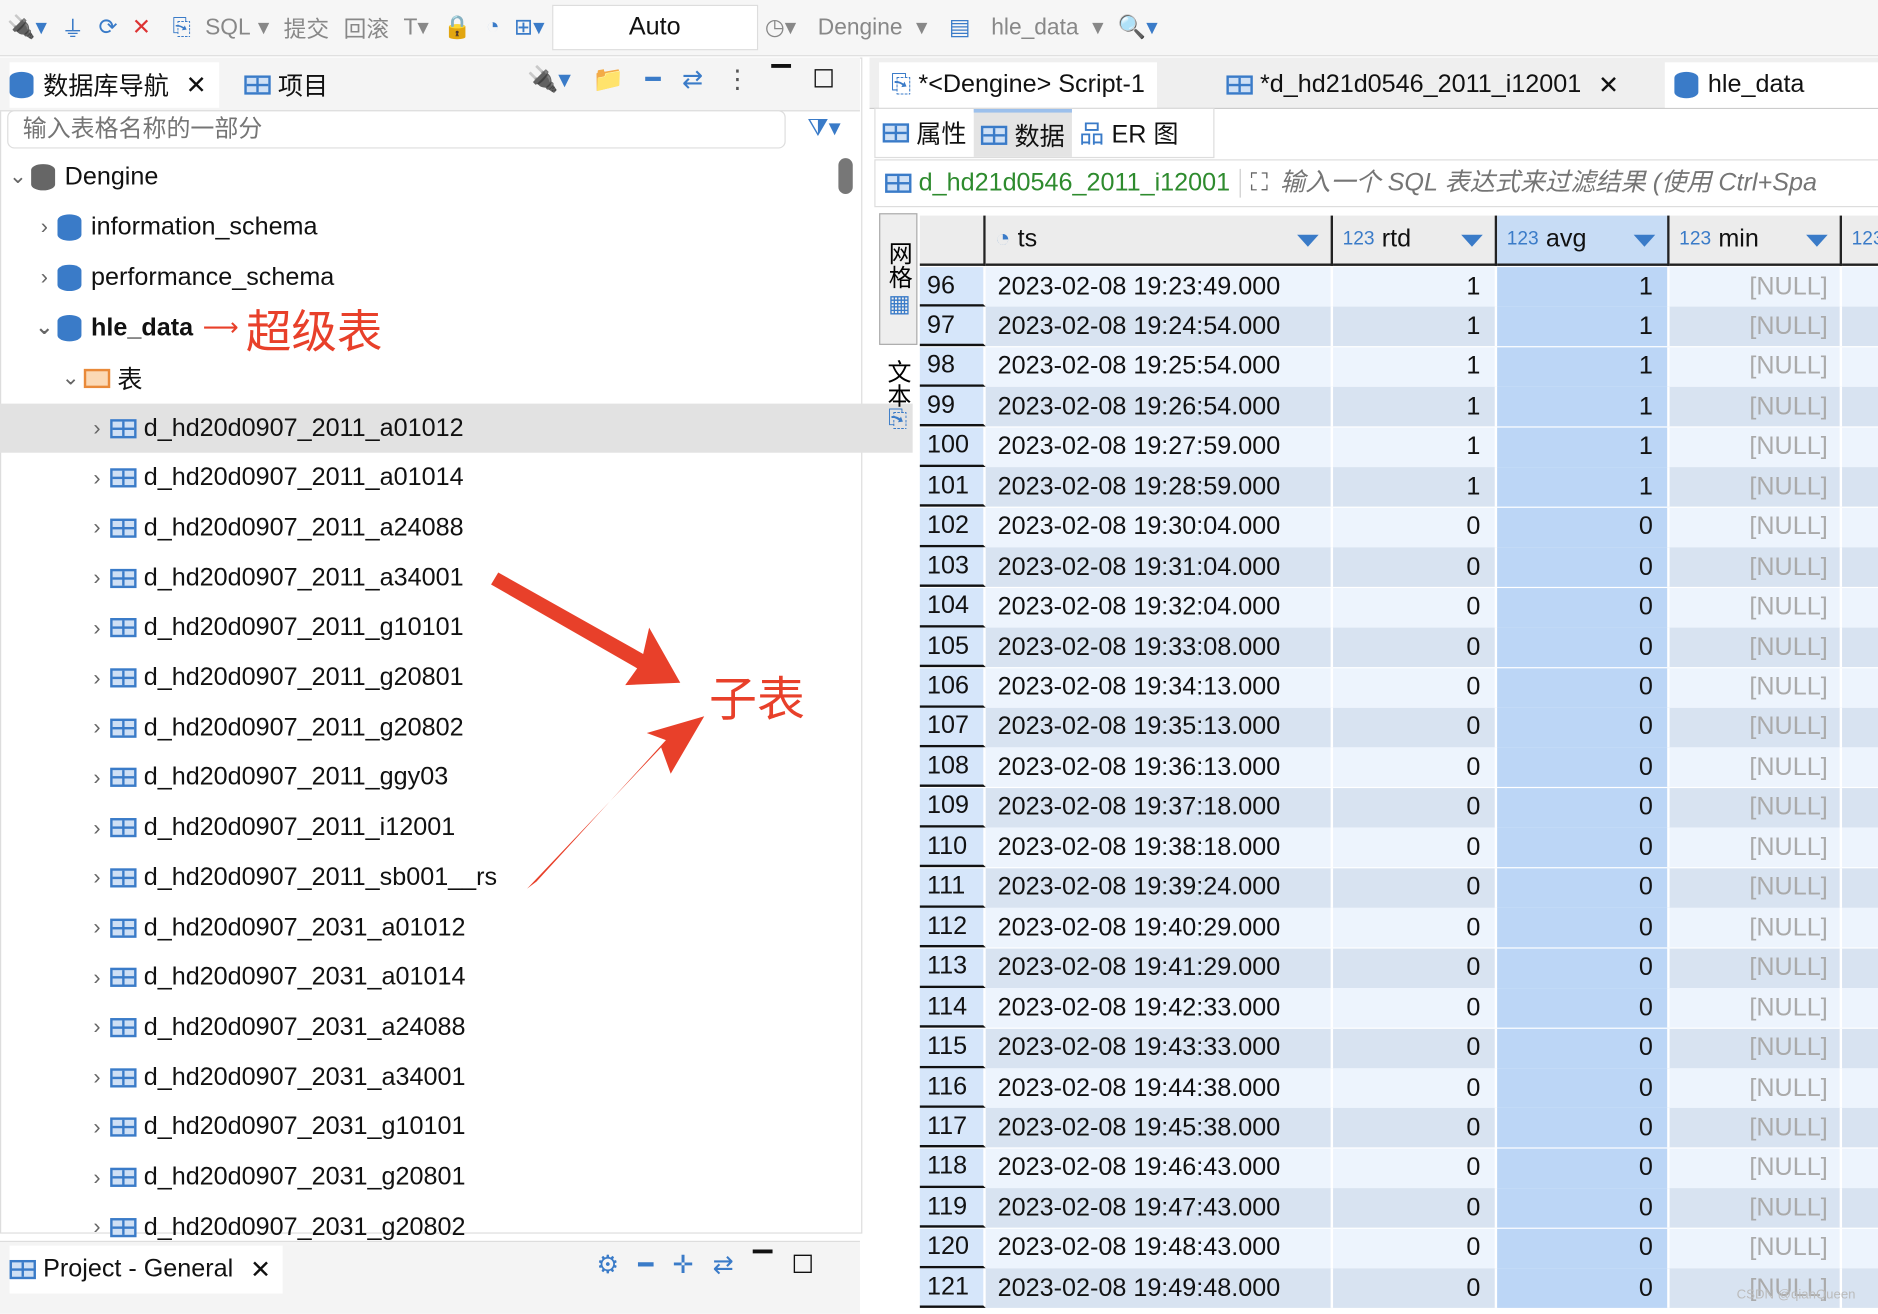 The height and width of the screenshot is (1314, 1878). I want to click on row-number: 103, so click(952, 567).